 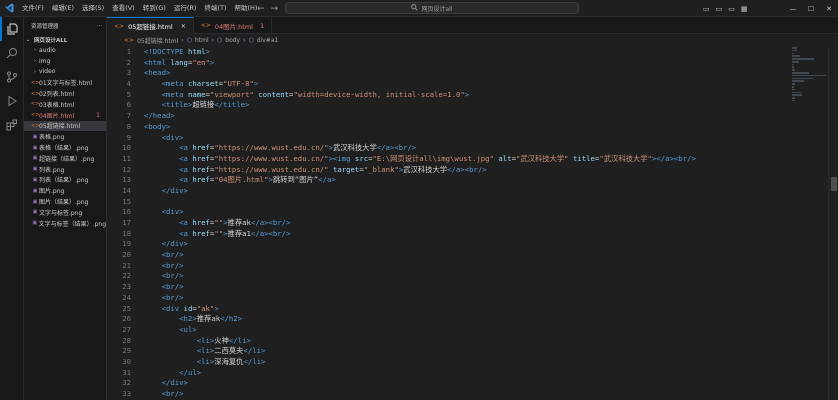 What do you see at coordinates (833, 223) in the screenshot?
I see `vertical-scrollbar` at bounding box center [833, 223].